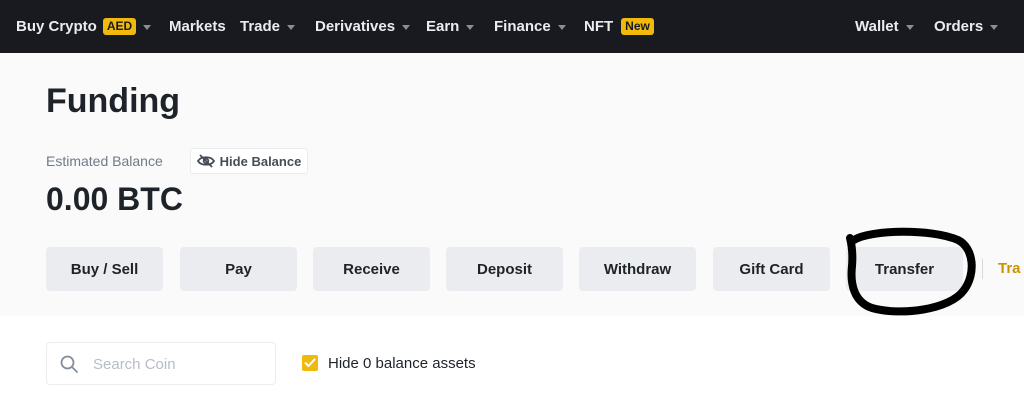  Describe the element at coordinates (355, 26) in the screenshot. I see `nav-item-label: Derivatives` at that location.